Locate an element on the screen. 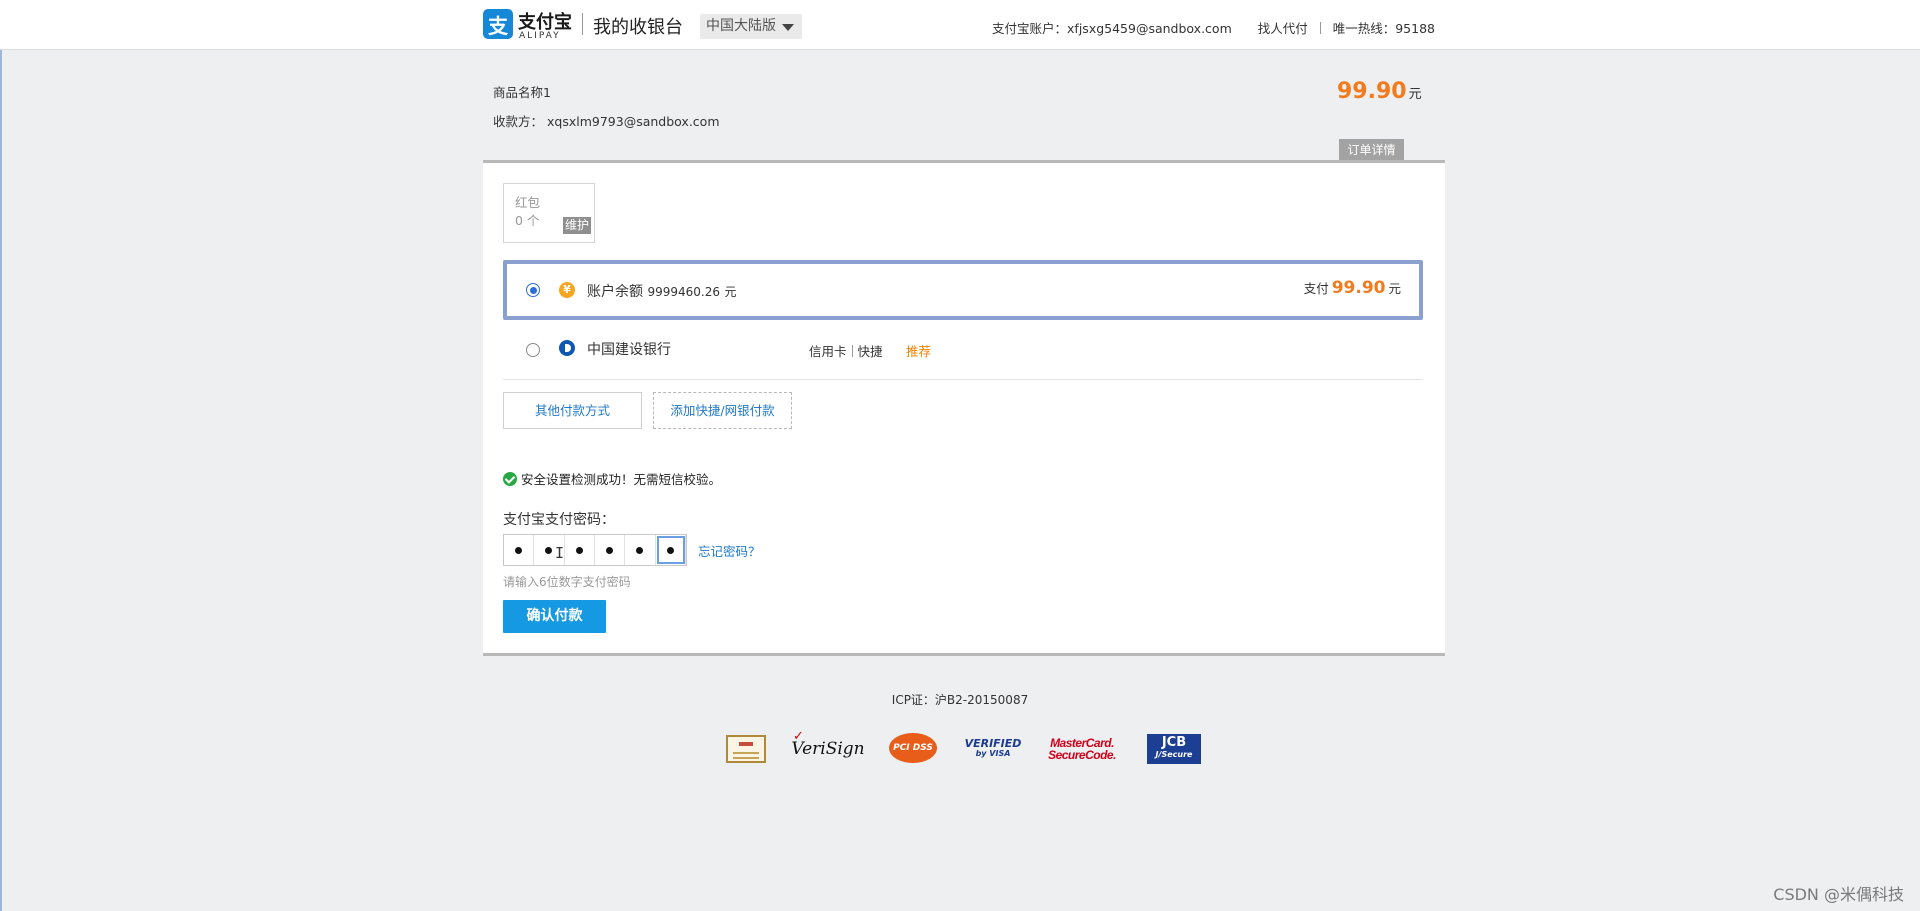 This screenshot has height=911, width=1920. recommend-badge: 推荐 is located at coordinates (919, 351).